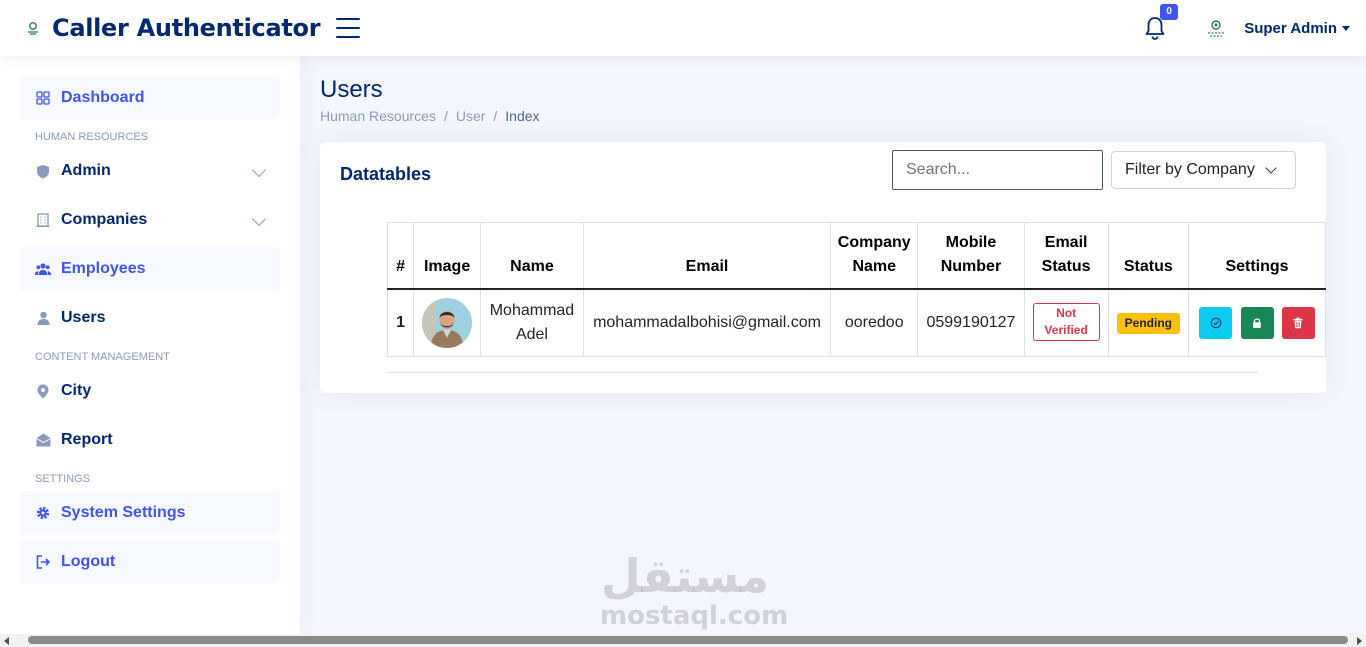 The width and height of the screenshot is (1366, 647). I want to click on trash-icon, so click(1298, 322).